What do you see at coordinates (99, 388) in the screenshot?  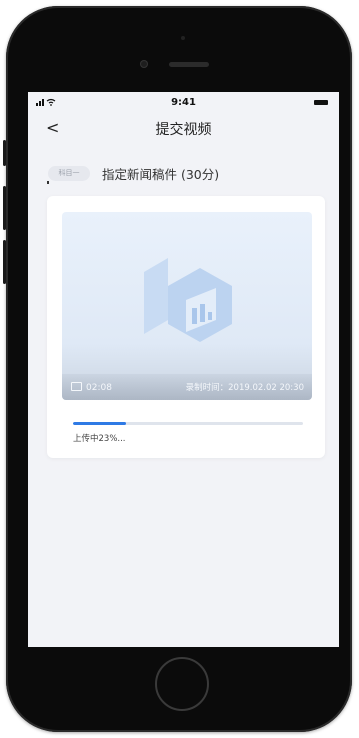 I see `video-duration: 02:08` at bounding box center [99, 388].